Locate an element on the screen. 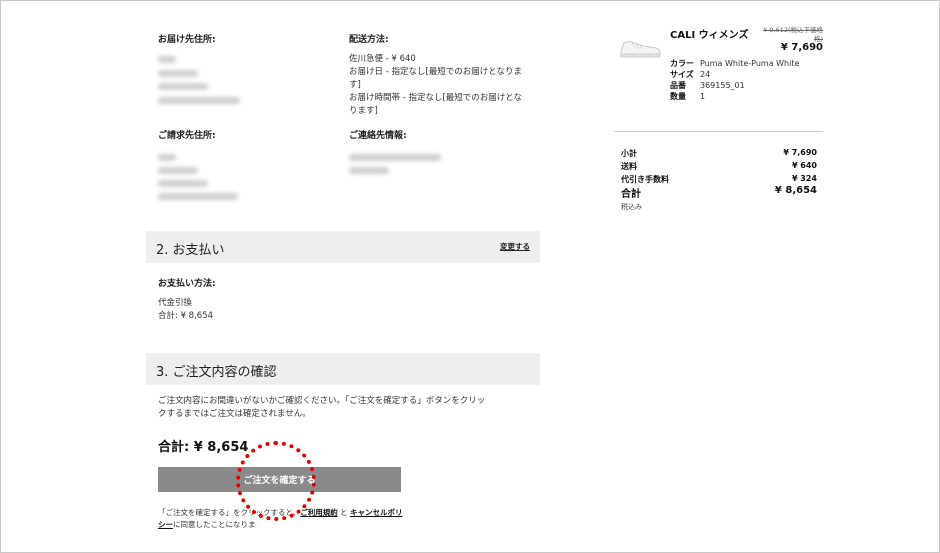 Image resolution: width=940 pixels, height=553 pixels. subtotal-row: 小計 ¥ 7,690 is located at coordinates (719, 153).